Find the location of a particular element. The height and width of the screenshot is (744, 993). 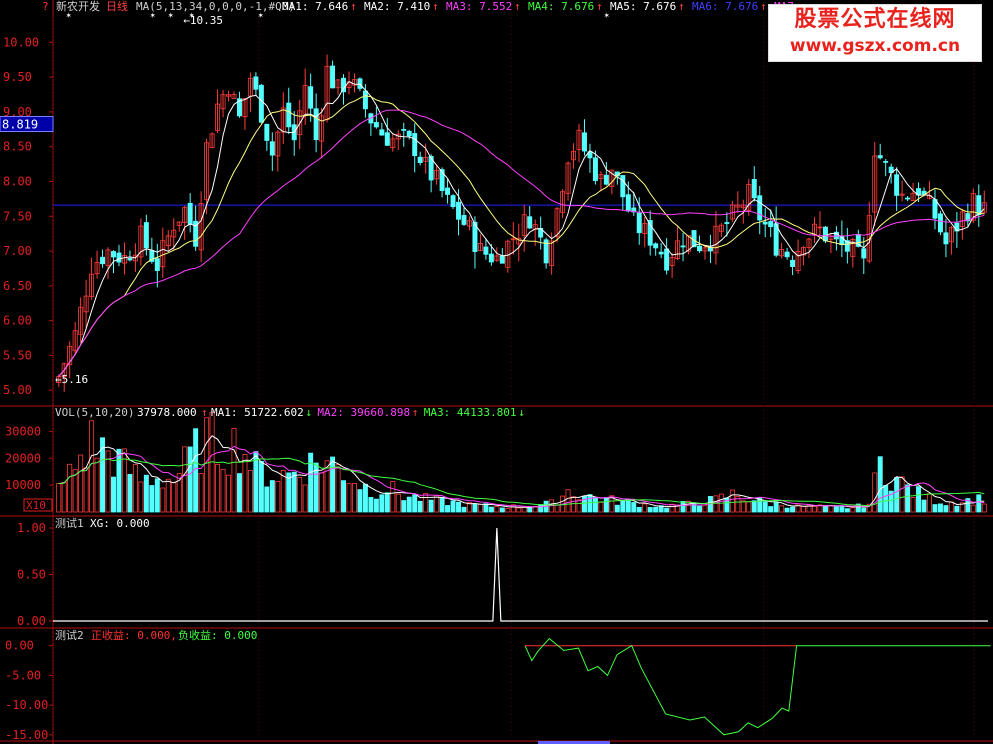

ma-definition: MA(5,13,34,0,0,0,-1,#Q0) is located at coordinates (215, 6).